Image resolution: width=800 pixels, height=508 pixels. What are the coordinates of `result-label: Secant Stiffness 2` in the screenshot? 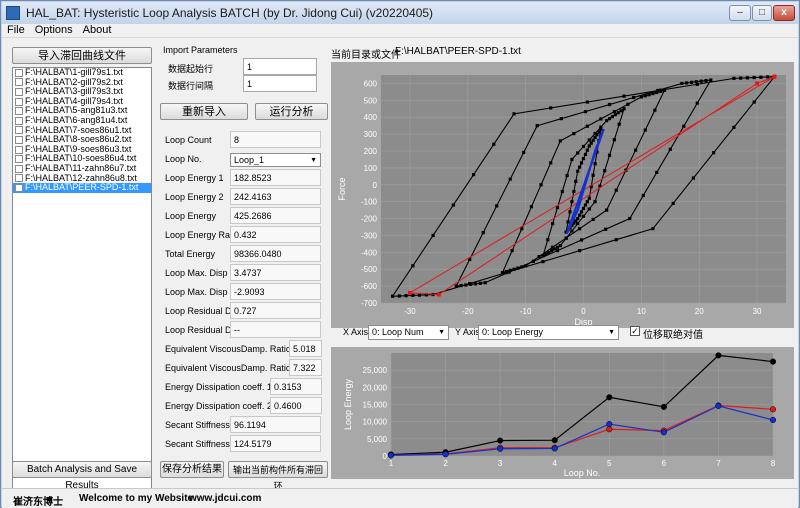 It's located at (201, 444).